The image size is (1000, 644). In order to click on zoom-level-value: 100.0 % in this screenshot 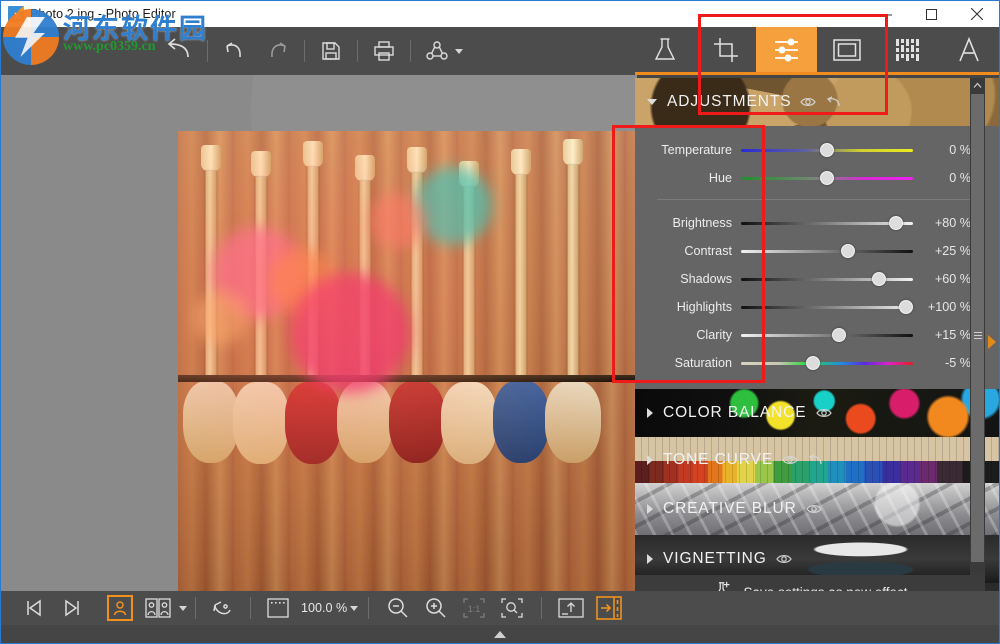, I will do `click(324, 608)`.